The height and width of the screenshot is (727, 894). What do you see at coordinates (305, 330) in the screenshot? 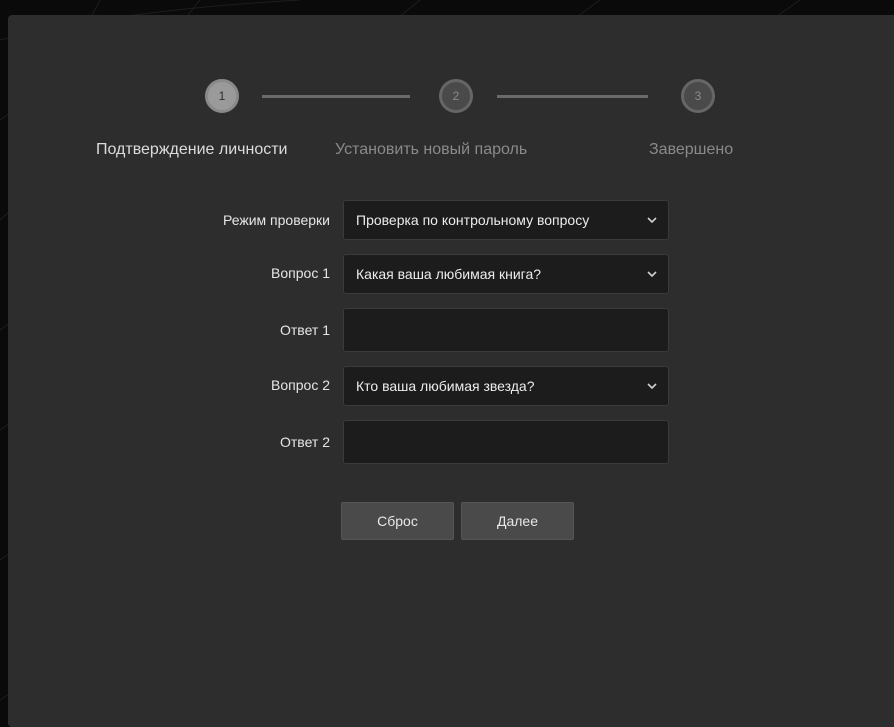
I see `answer-1-label: Ответ 1` at bounding box center [305, 330].